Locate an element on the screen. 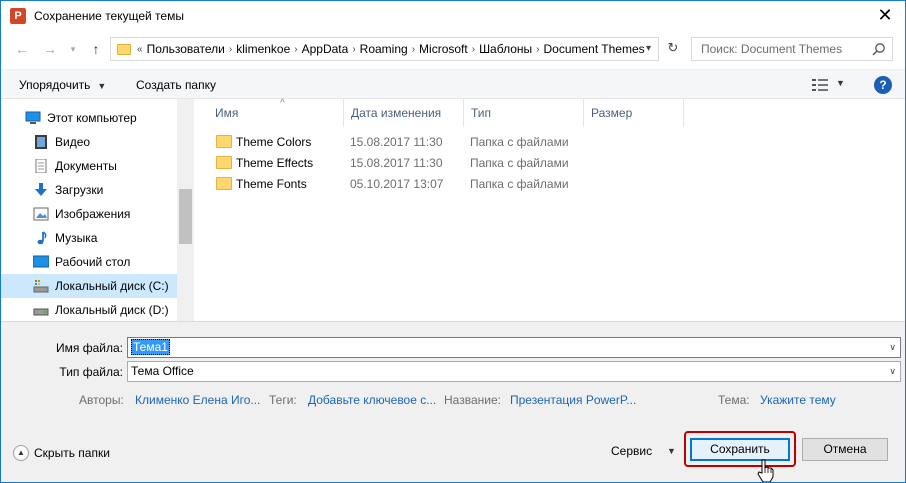  sidebar-item-video: Видео is located at coordinates (89, 142).